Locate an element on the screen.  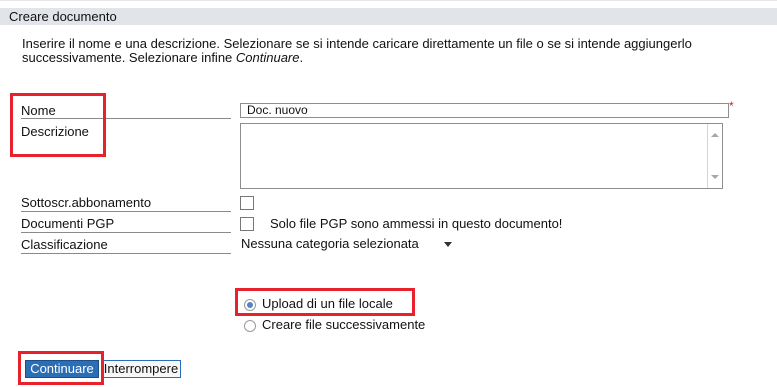
radio-create-later-label: Creare file successivamente is located at coordinates (343, 324).